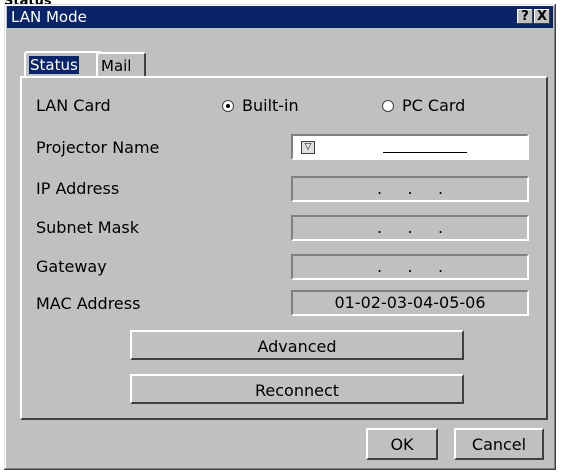 The height and width of the screenshot is (475, 575). Describe the element at coordinates (73, 105) in the screenshot. I see `lan-card-label: LAN Card` at that location.